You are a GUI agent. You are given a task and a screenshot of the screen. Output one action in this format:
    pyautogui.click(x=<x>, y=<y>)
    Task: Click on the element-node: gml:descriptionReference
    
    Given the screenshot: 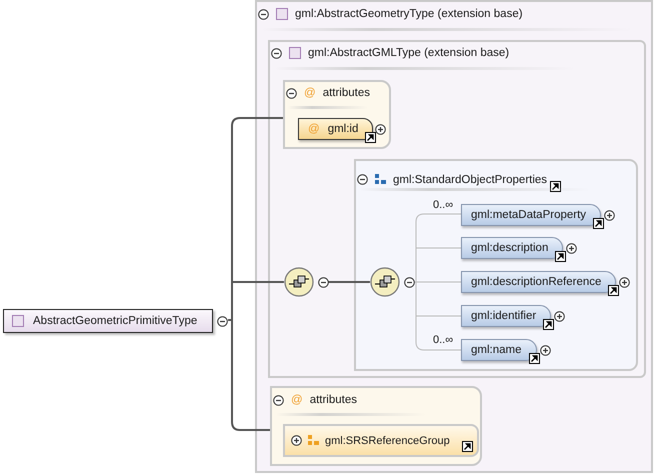 What is the action you would take?
    pyautogui.click(x=538, y=282)
    